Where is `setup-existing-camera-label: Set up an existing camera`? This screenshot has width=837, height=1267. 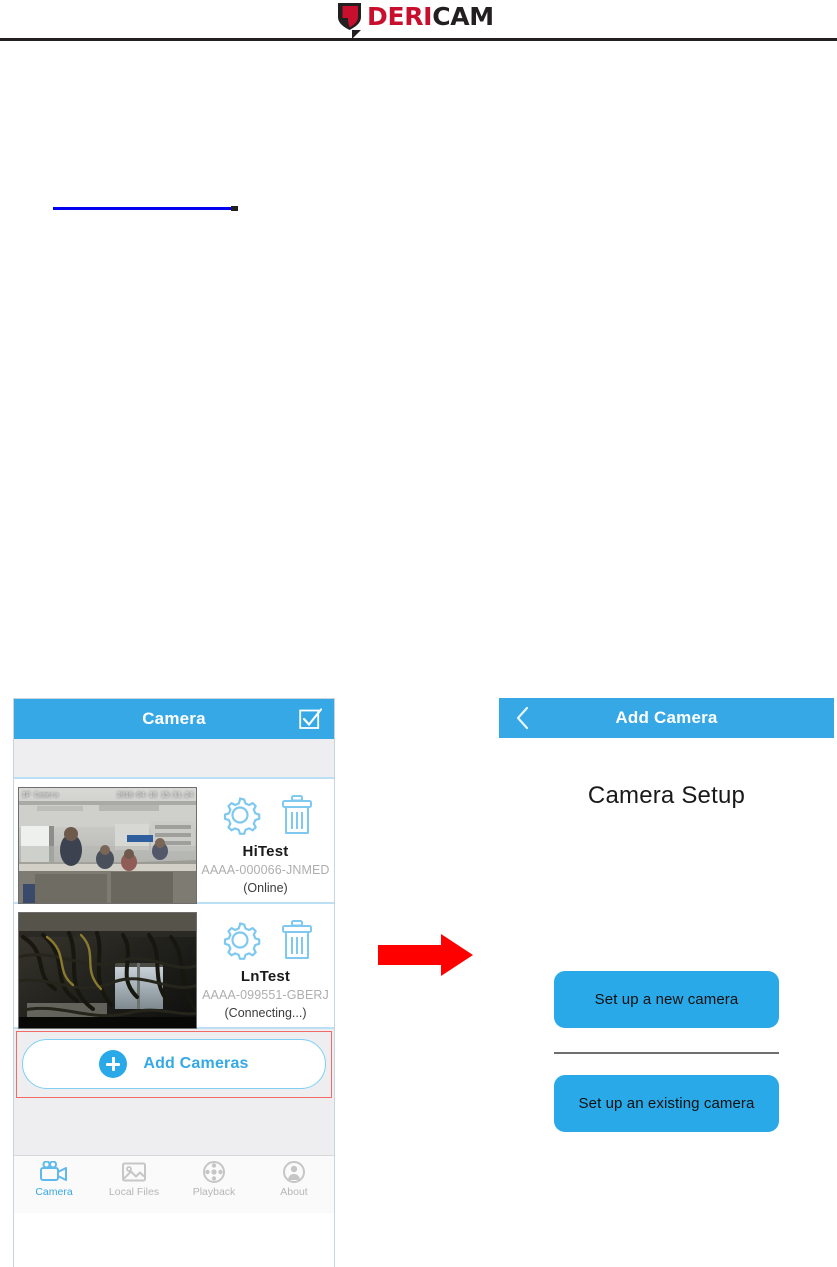
setup-existing-camera-label: Set up an existing camera is located at coordinates (666, 1103).